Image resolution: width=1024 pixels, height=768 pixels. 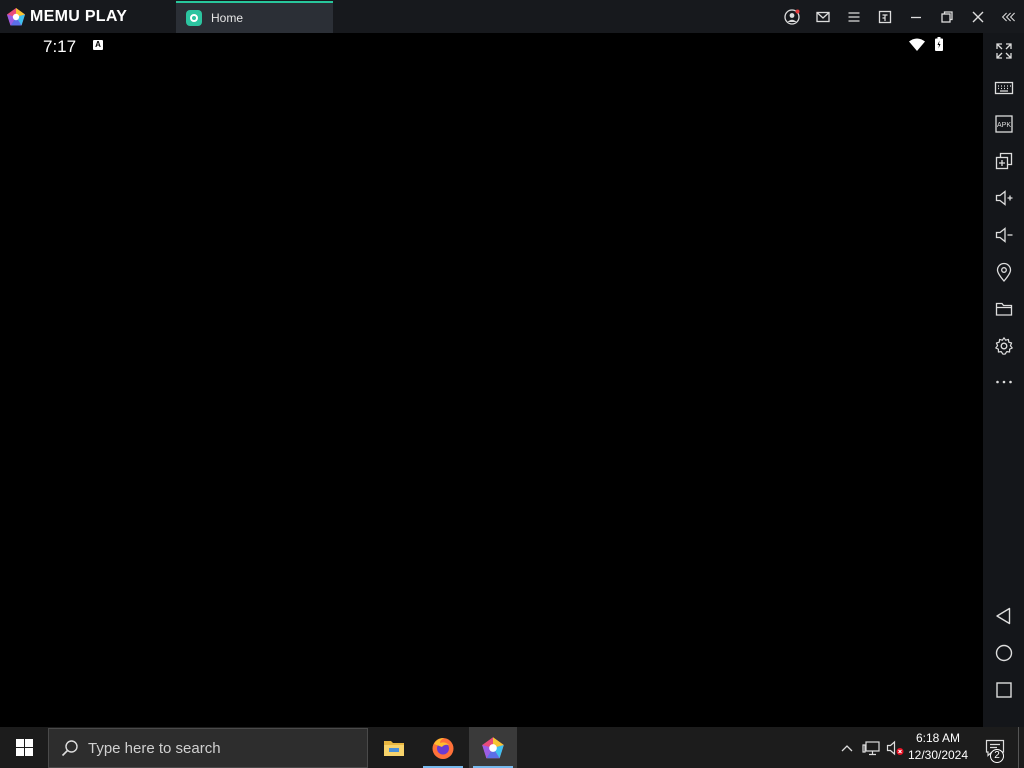 I want to click on mail-button, so click(x=822, y=16).